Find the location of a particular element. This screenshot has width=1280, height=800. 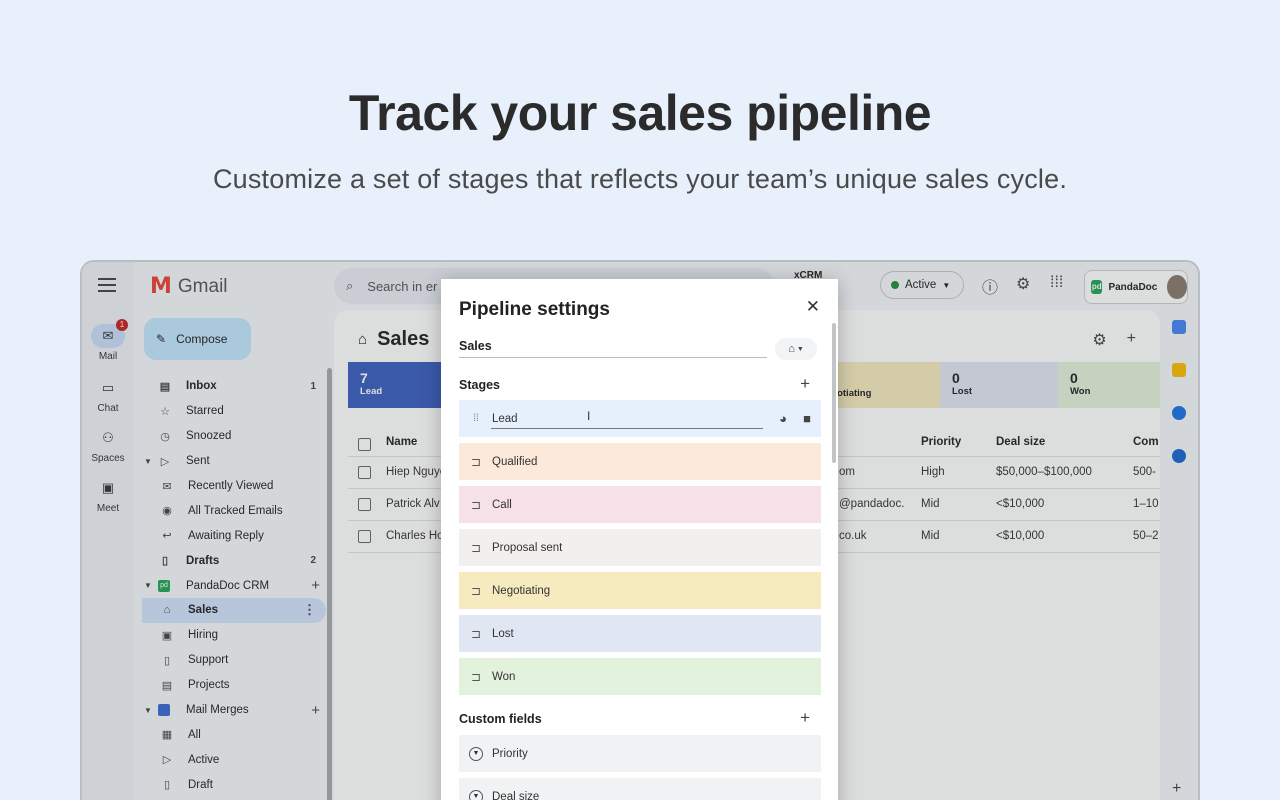

reply-icon: ↩ is located at coordinates (167, 536).